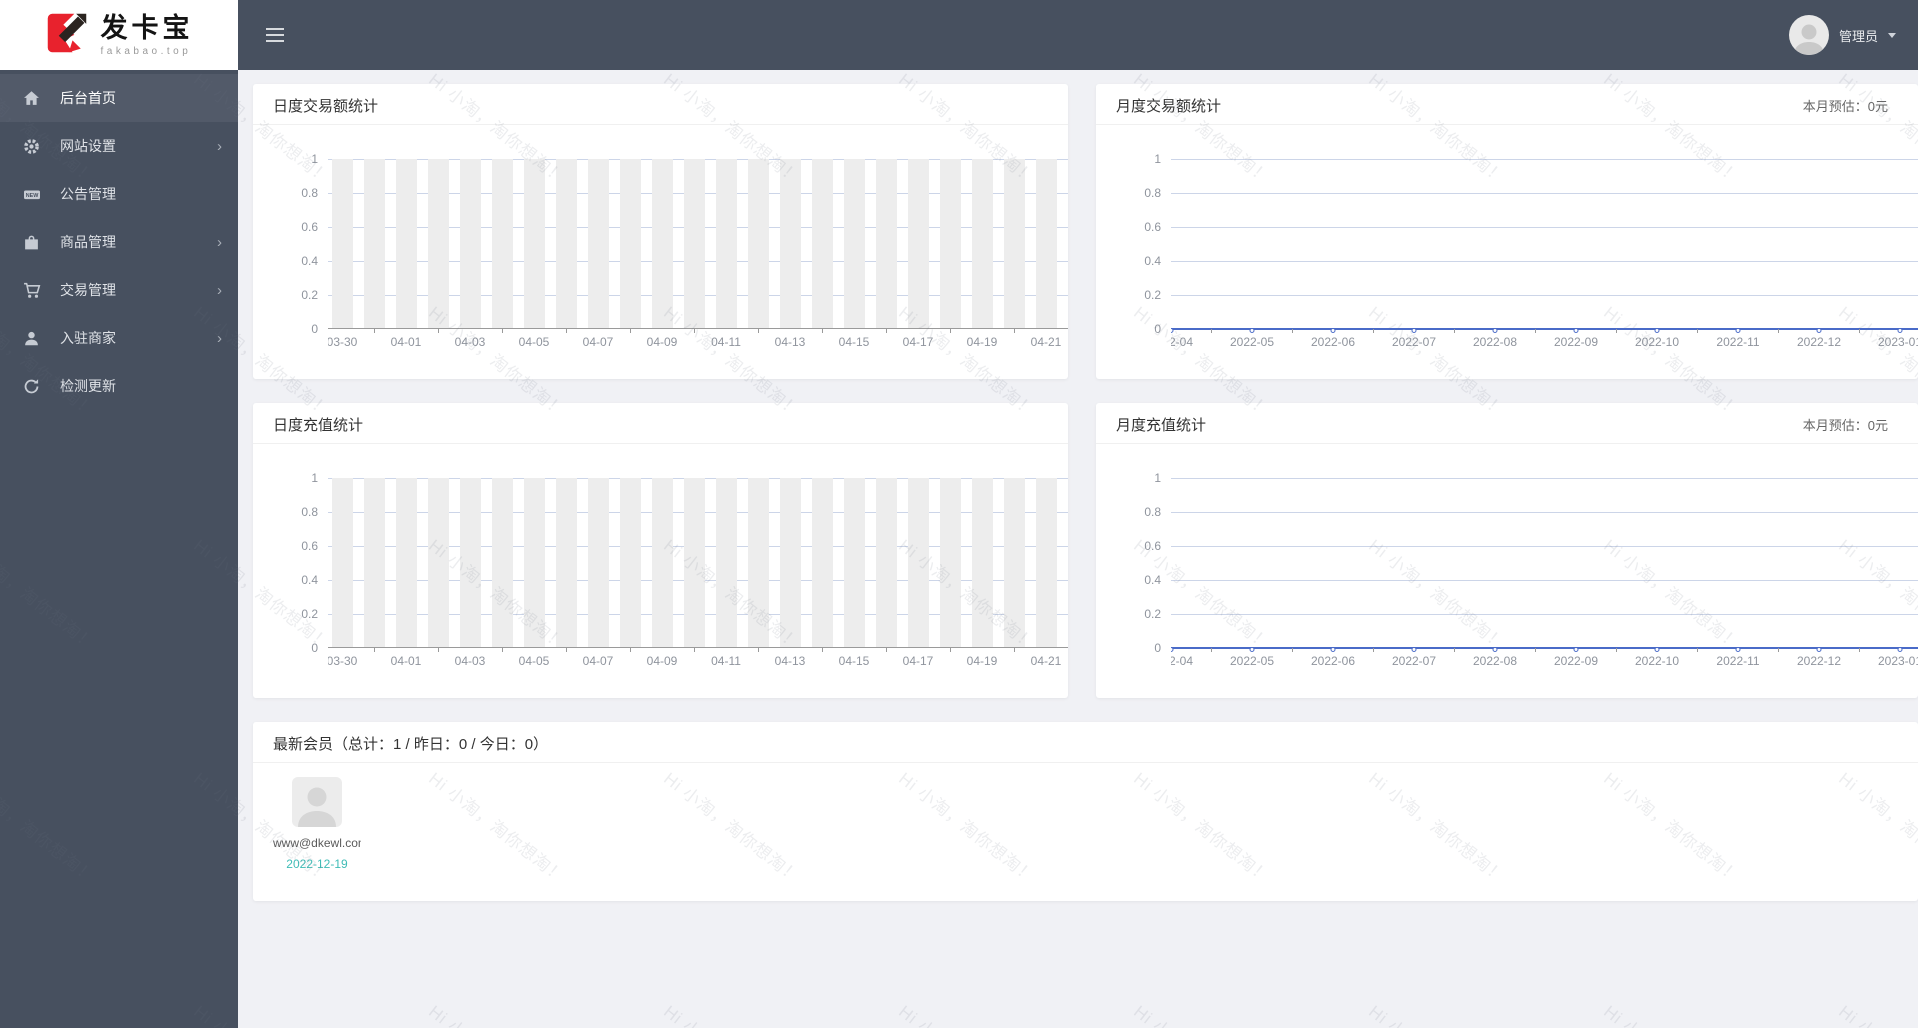 The image size is (1918, 1028). I want to click on x-axis-label: 04-11, so click(726, 342).